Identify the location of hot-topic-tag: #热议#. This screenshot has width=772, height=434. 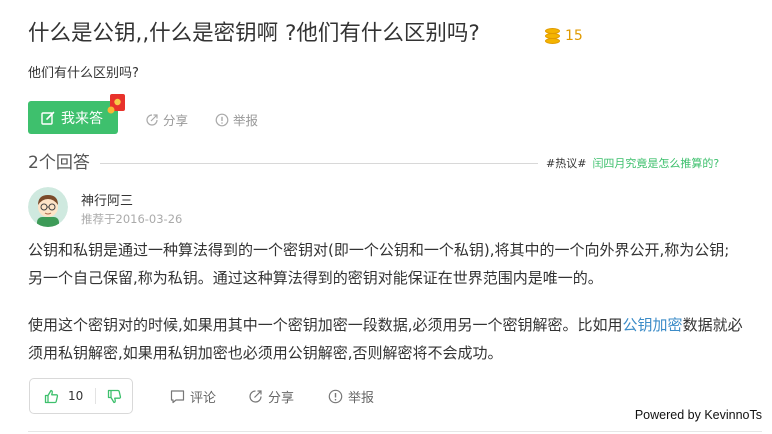
(566, 163).